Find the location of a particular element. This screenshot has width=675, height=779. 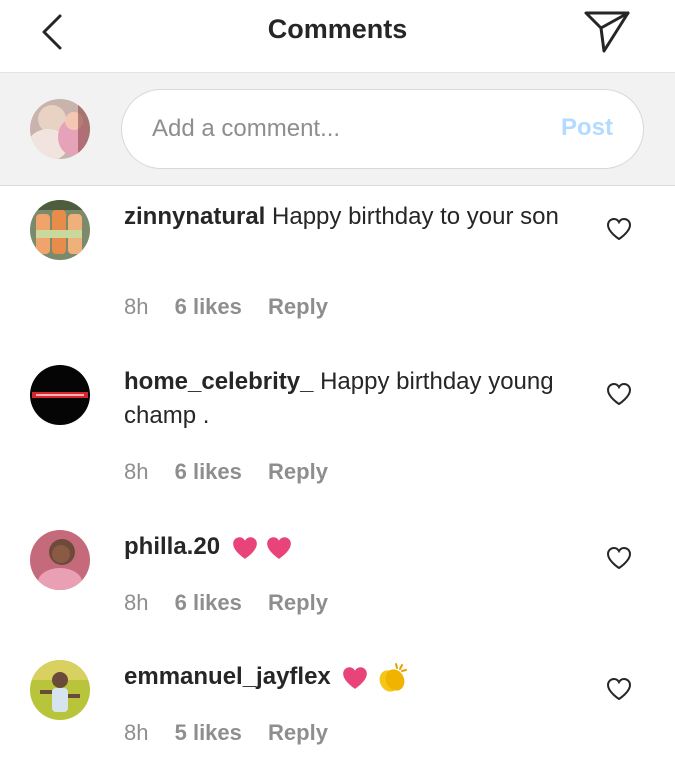

clapping-hands-emoji is located at coordinates (393, 677).